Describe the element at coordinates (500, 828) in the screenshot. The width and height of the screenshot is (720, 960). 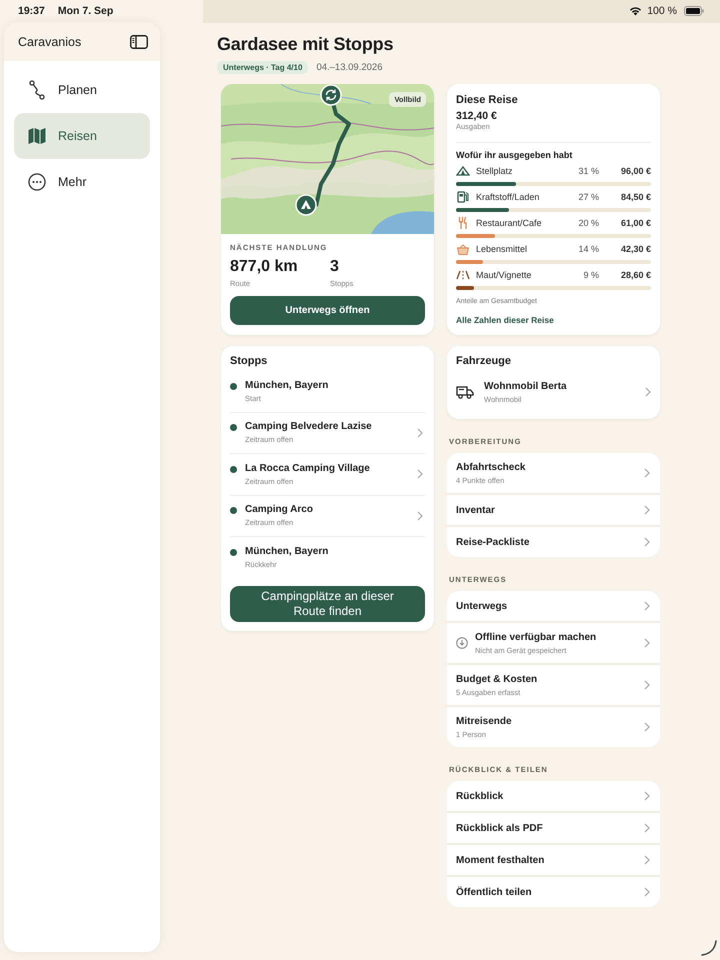
I see `row-title: Rückblick als PDF` at that location.